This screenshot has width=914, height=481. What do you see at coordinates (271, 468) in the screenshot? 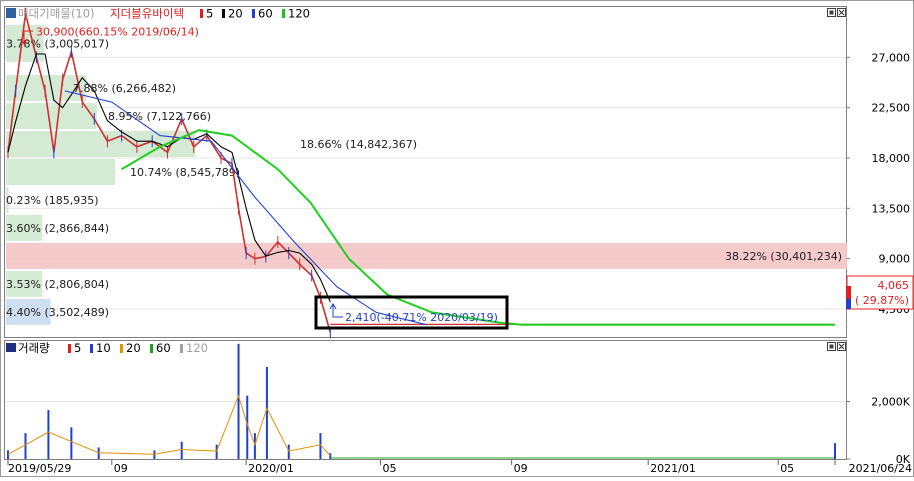
I see `x-tick-label: 2020/01` at bounding box center [271, 468].